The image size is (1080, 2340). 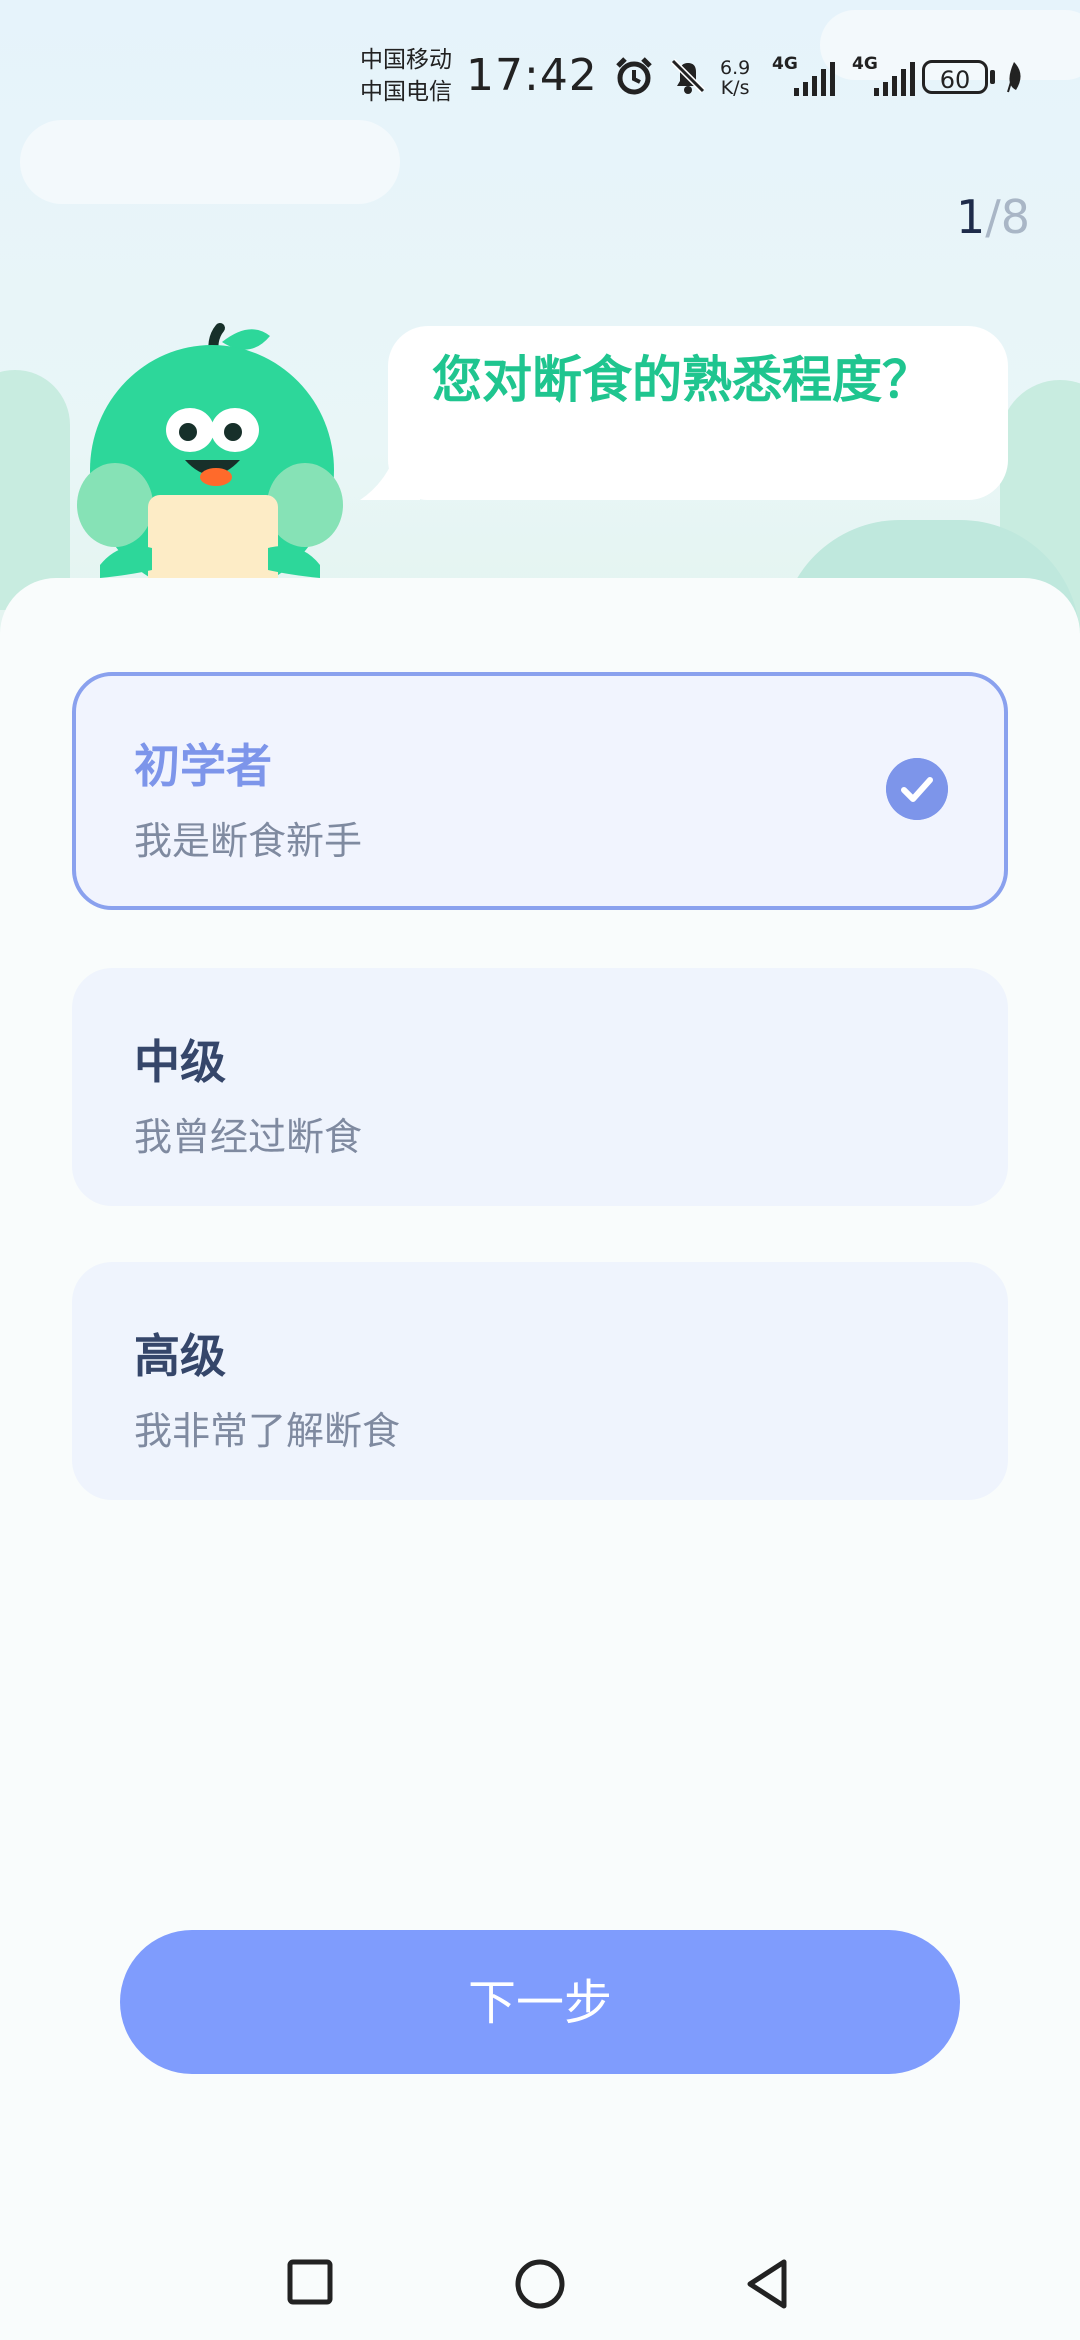 I want to click on question-bubble: 您对断食的熟悉程度？, so click(x=698, y=413).